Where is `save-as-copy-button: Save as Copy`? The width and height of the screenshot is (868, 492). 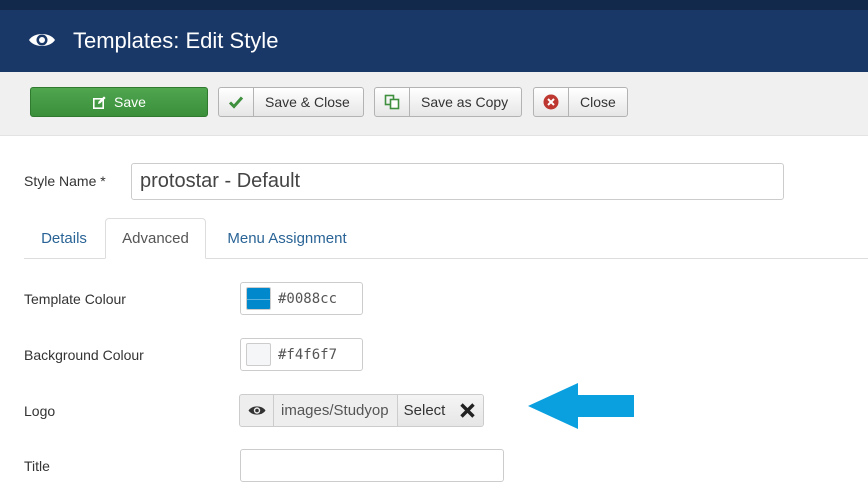
save-as-copy-button: Save as Copy is located at coordinates (448, 102).